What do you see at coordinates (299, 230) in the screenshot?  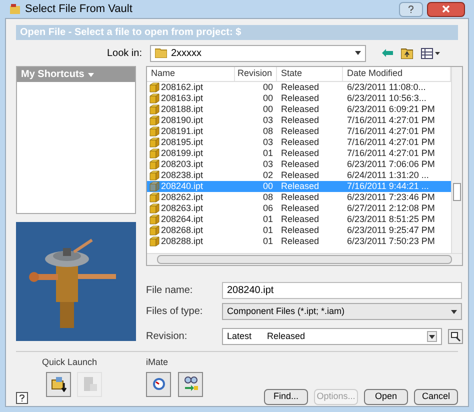 I see `file-row: 208268.ipt 01 Released 6/23/2011 9:25:47 PM` at bounding box center [299, 230].